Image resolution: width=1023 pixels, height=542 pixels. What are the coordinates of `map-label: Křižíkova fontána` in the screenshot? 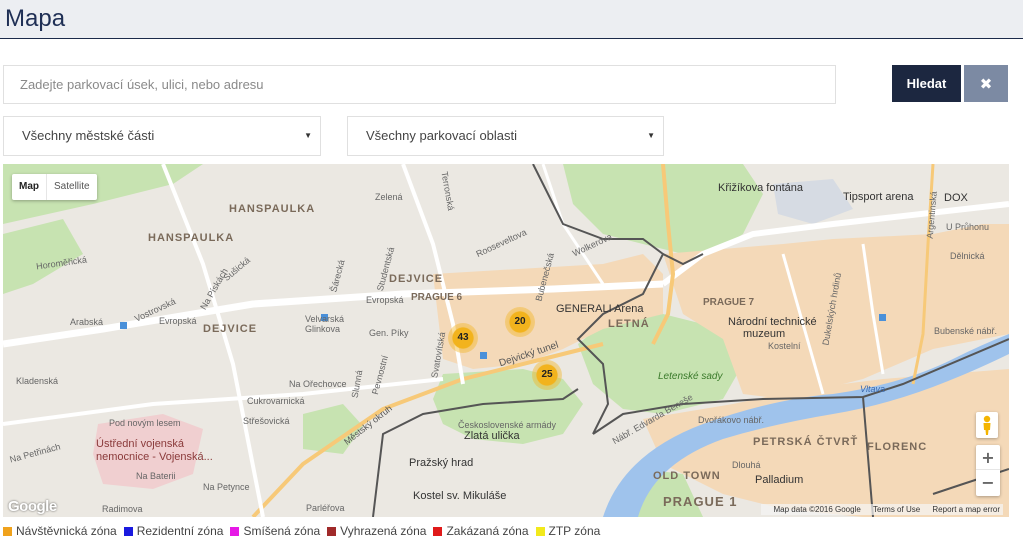 It's located at (760, 188).